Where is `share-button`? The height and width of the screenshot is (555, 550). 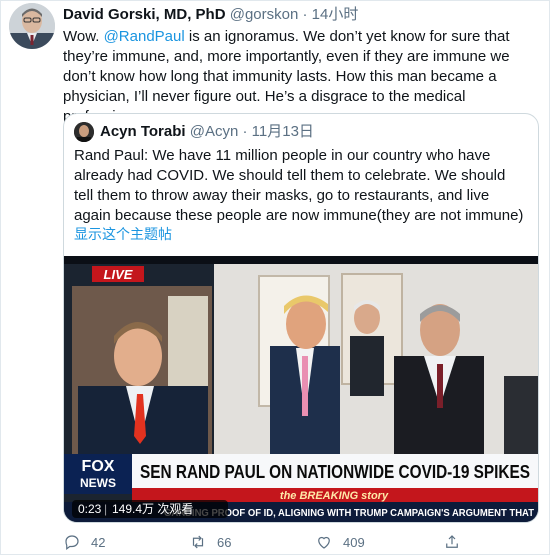 share-button is located at coordinates (452, 542).